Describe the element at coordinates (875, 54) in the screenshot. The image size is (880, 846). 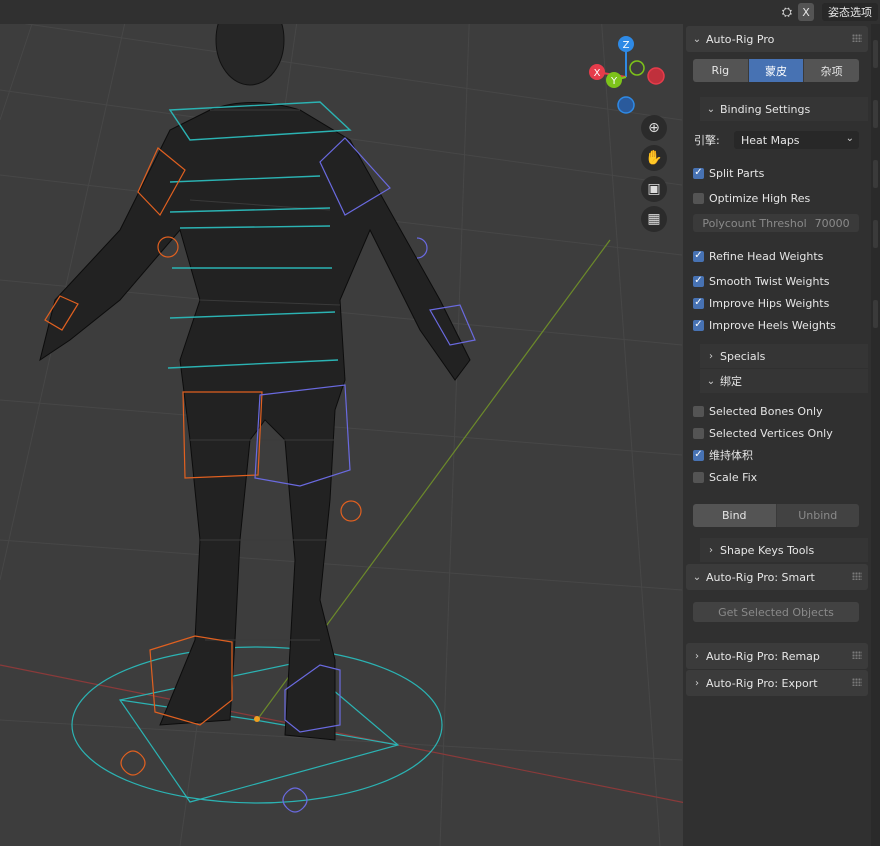
I see `sidebar-tab-item` at that location.